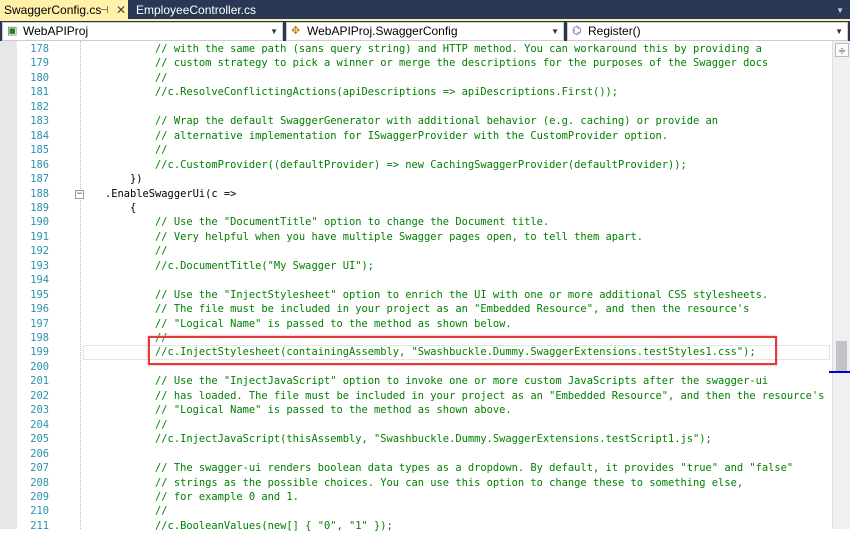  Describe the element at coordinates (462, 350) in the screenshot. I see `highlight-annotation-box` at that location.